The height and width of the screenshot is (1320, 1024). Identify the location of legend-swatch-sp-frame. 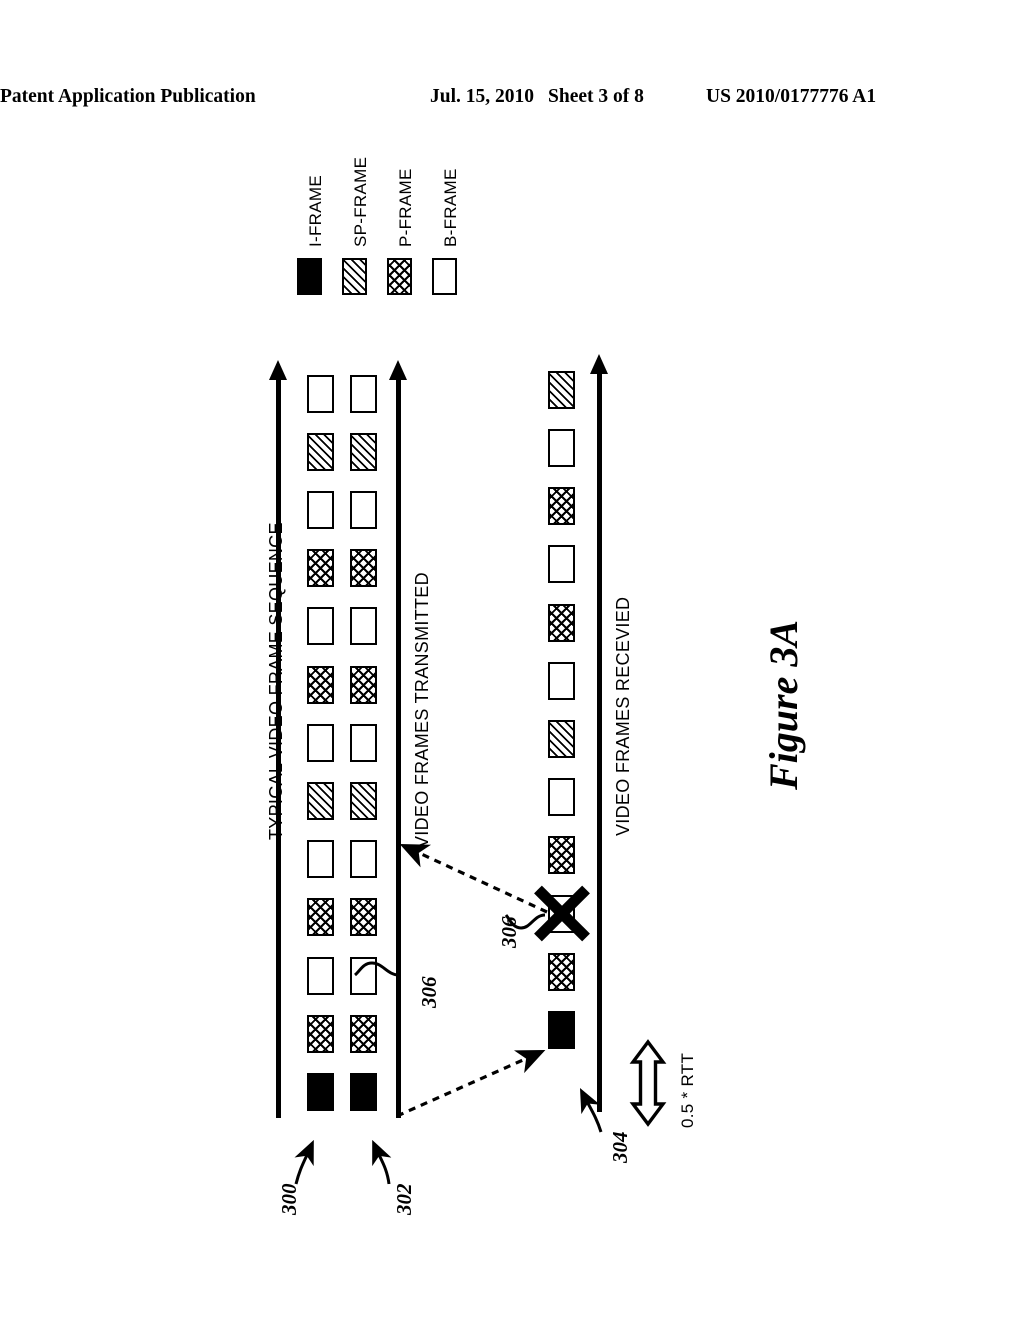
(354, 276).